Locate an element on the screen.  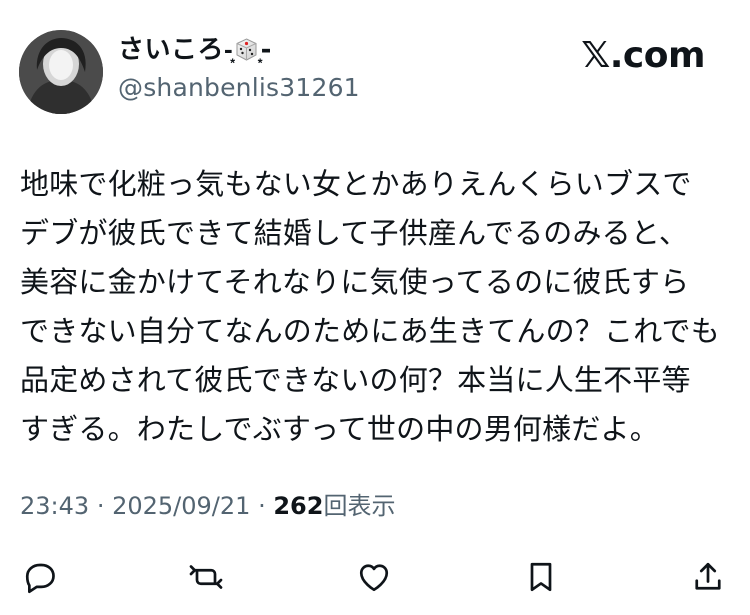
tweet-time: 23:43 is located at coordinates (54, 506).